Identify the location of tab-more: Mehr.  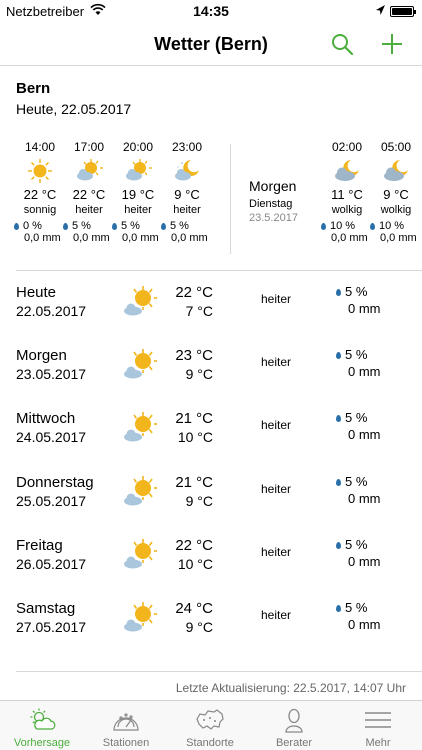
(378, 725).